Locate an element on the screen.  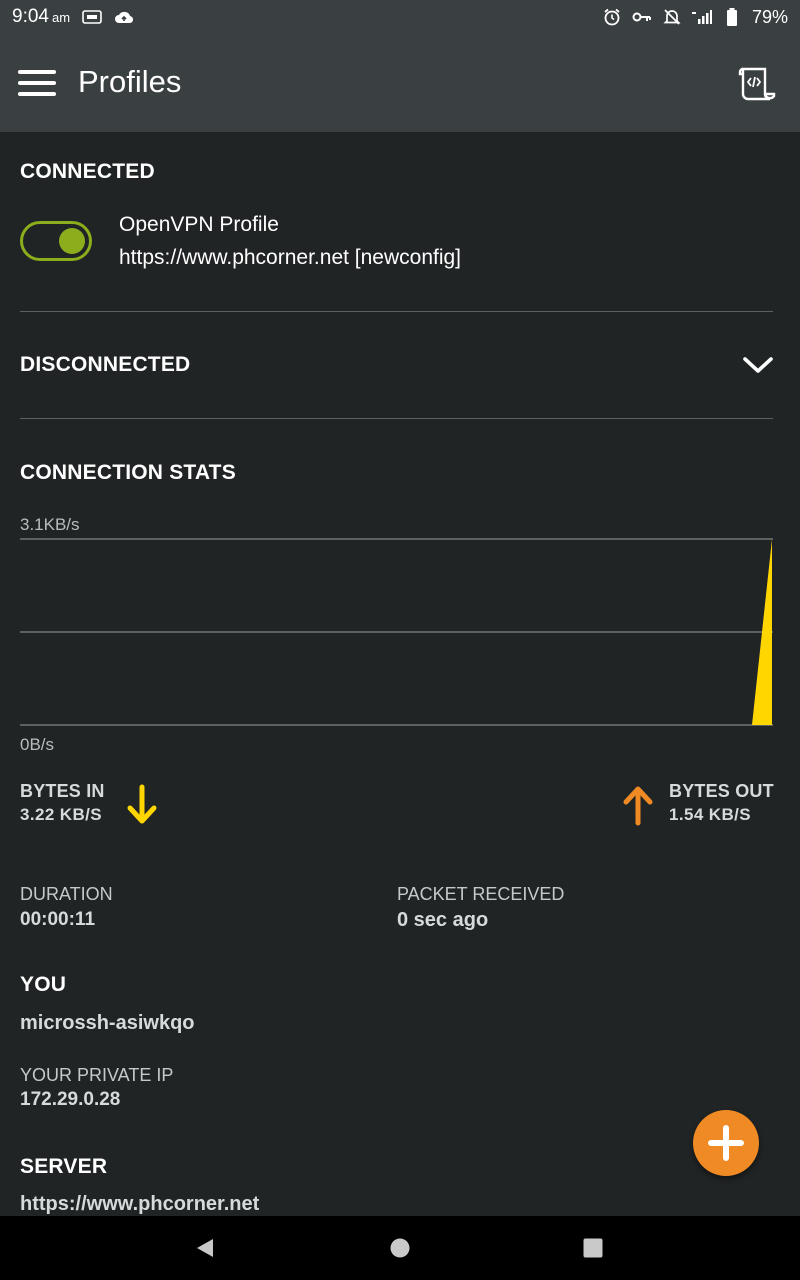
plus-icon is located at coordinates (726, 1143).